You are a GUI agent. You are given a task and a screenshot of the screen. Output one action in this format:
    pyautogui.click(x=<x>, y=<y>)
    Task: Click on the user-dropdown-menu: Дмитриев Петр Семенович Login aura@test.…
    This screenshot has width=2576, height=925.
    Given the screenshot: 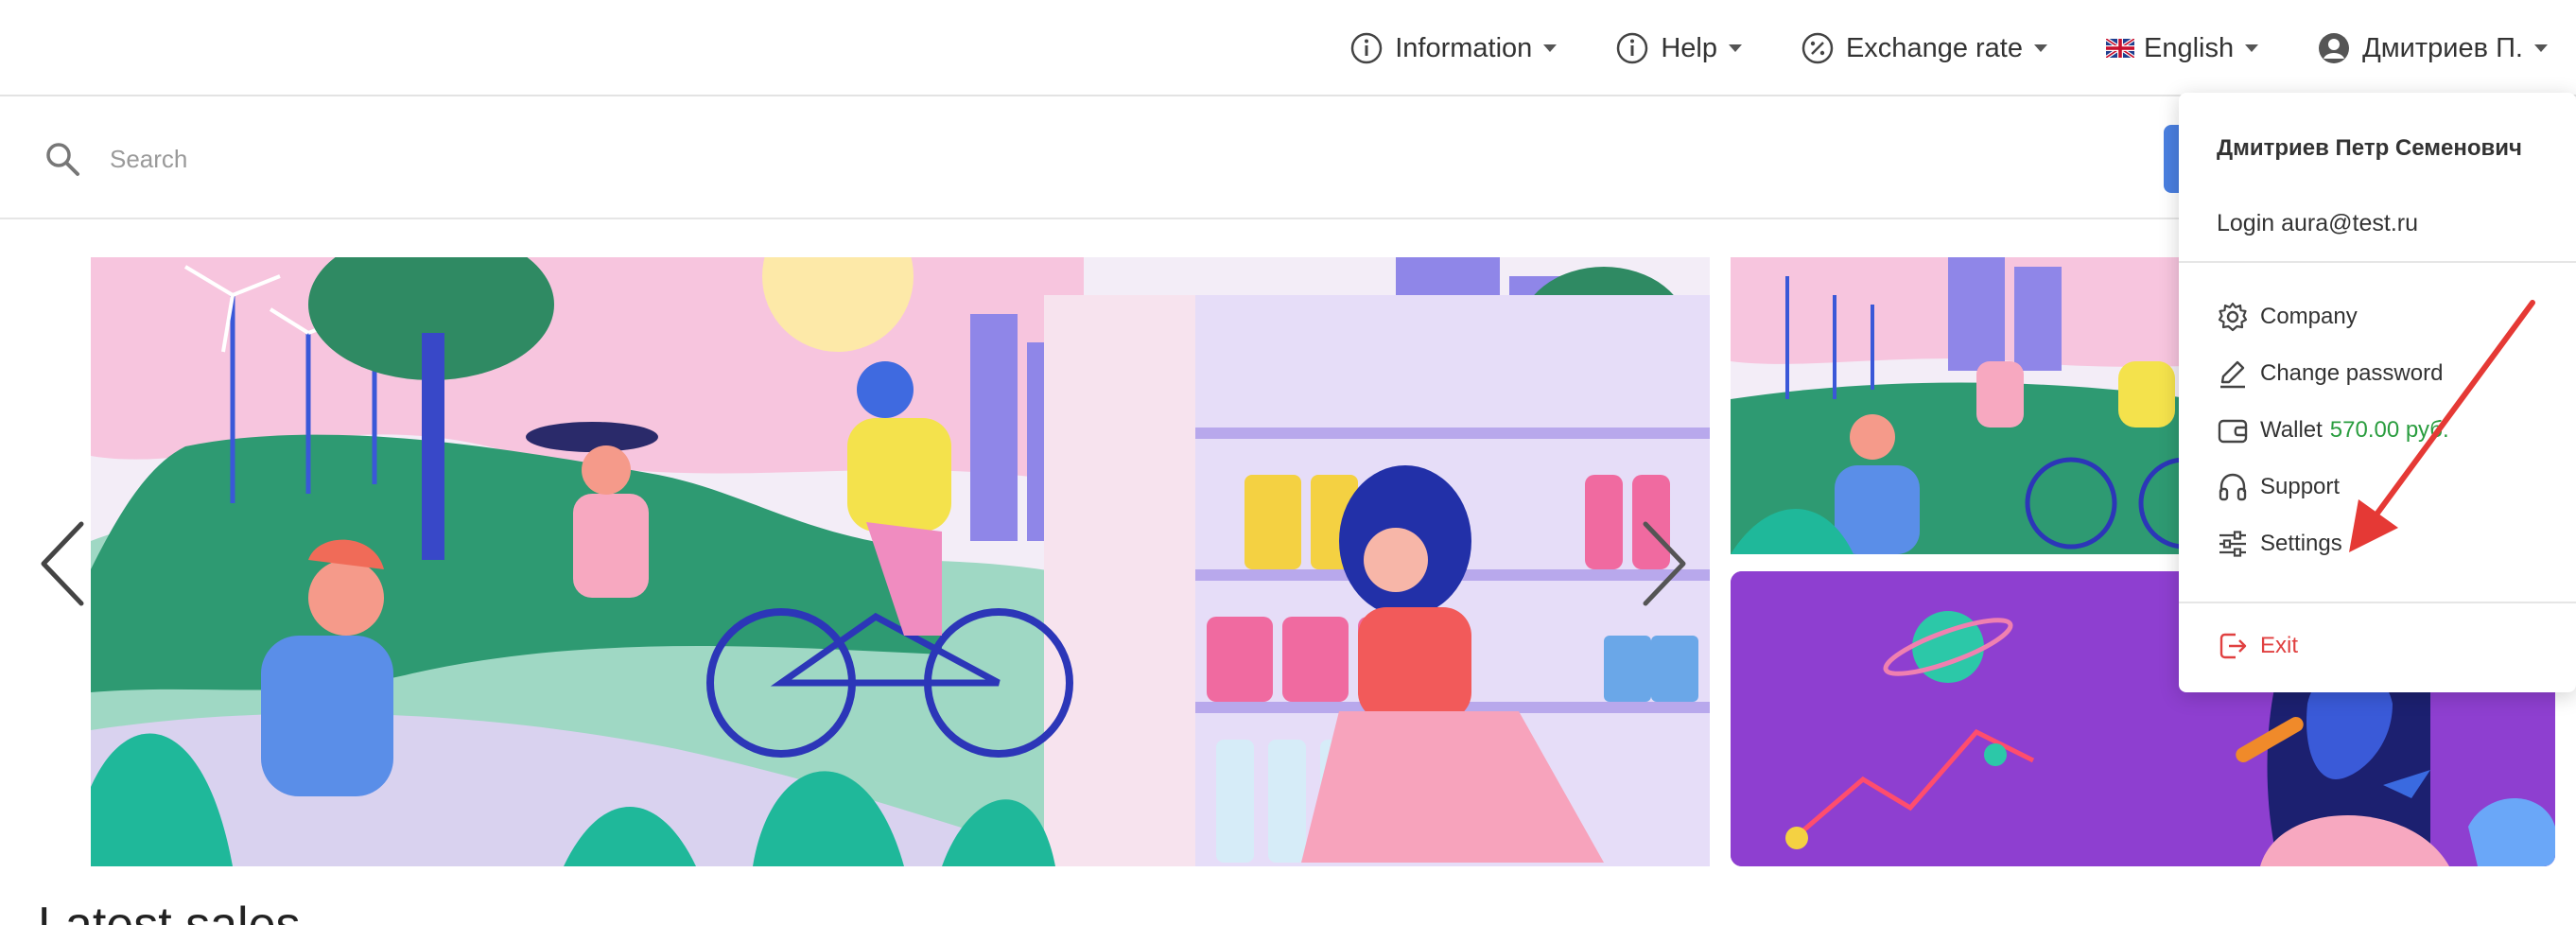 What is the action you would take?
    pyautogui.click(x=2377, y=393)
    